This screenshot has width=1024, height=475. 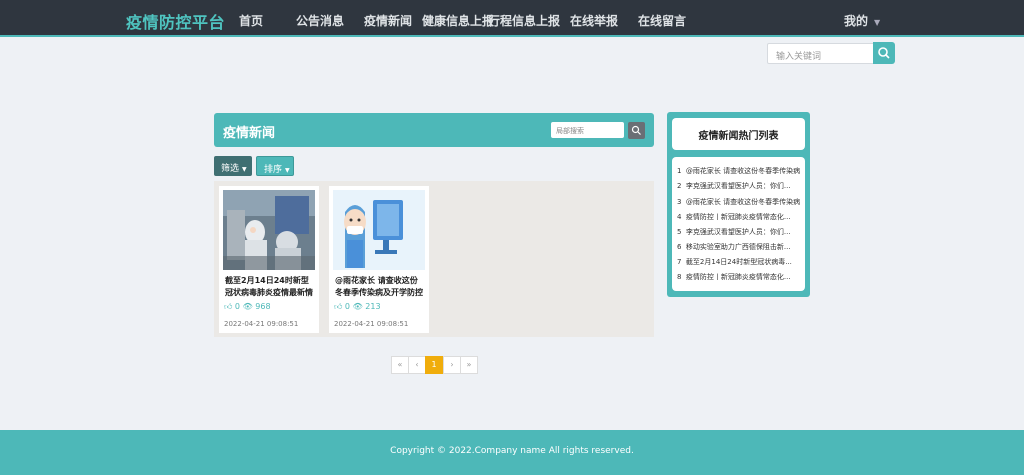 What do you see at coordinates (594, 20) in the screenshot?
I see `nav-item-report: 在线举报` at bounding box center [594, 20].